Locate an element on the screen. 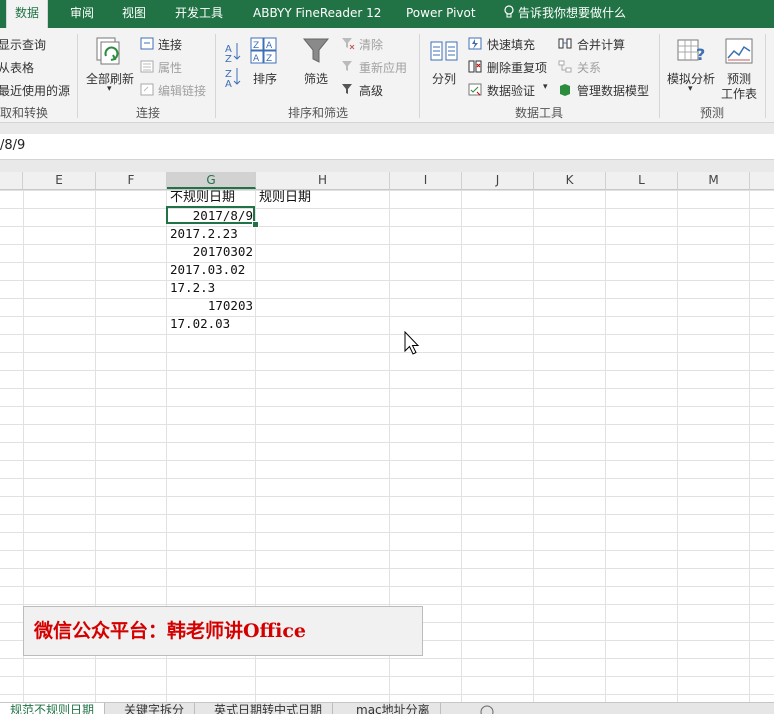  group-label-data-tools: 数据工具 is located at coordinates (539, 113).